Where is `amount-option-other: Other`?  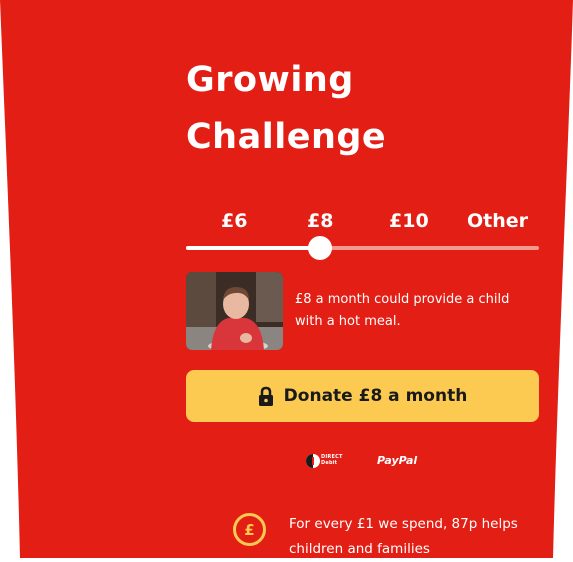 amount-option-other: Other is located at coordinates (497, 221).